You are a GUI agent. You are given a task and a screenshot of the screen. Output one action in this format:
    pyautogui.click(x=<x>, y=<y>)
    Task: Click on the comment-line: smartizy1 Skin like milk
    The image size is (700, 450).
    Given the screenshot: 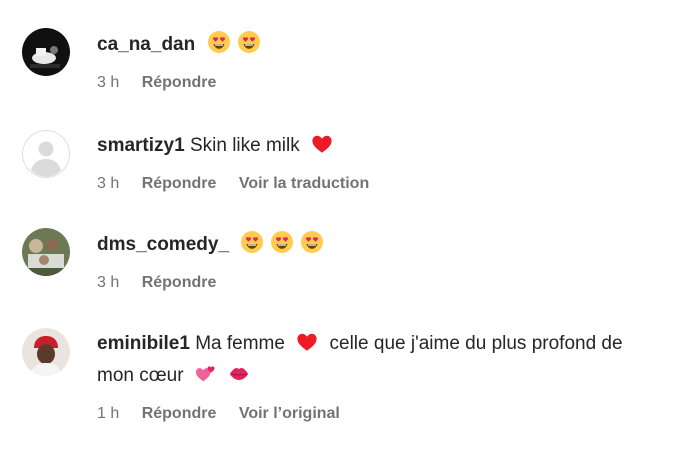 What is the action you would take?
    pyautogui.click(x=387, y=148)
    